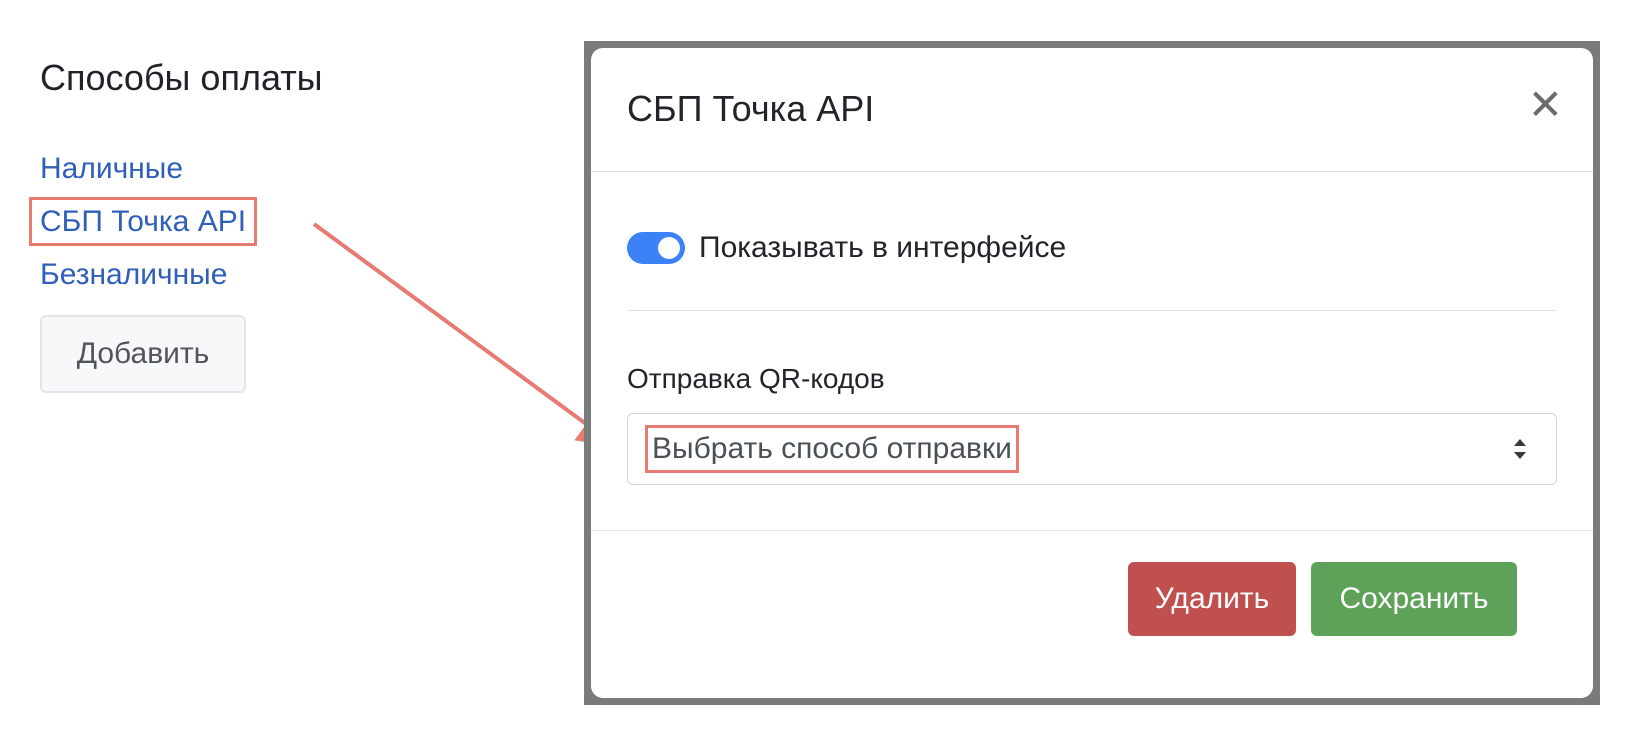  I want to click on divider, so click(1092, 310).